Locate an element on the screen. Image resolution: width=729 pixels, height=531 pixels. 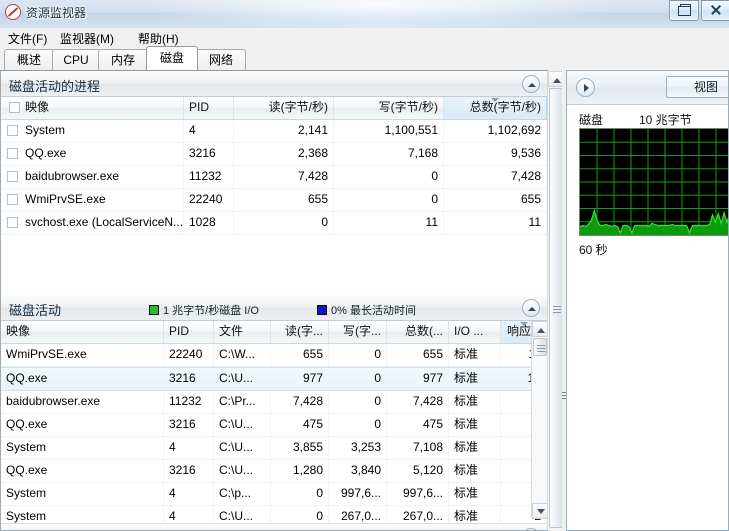
scroll-up-arrow-icon is located at coordinates (539, 329).